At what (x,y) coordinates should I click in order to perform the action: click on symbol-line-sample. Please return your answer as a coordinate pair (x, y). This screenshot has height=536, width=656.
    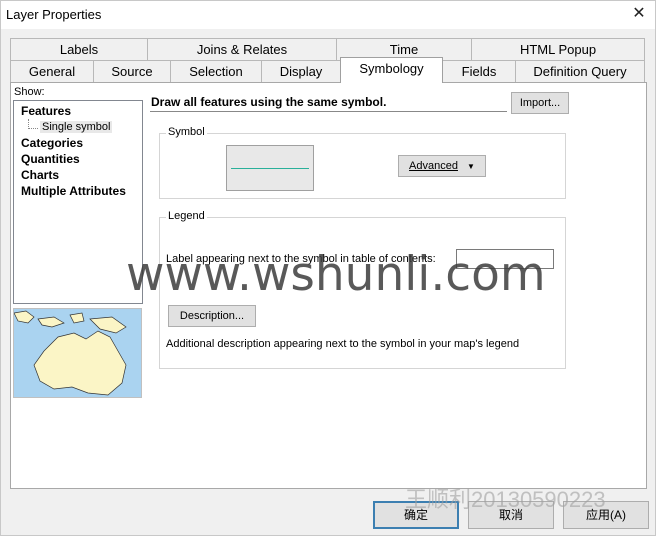
    Looking at the image, I should click on (270, 168).